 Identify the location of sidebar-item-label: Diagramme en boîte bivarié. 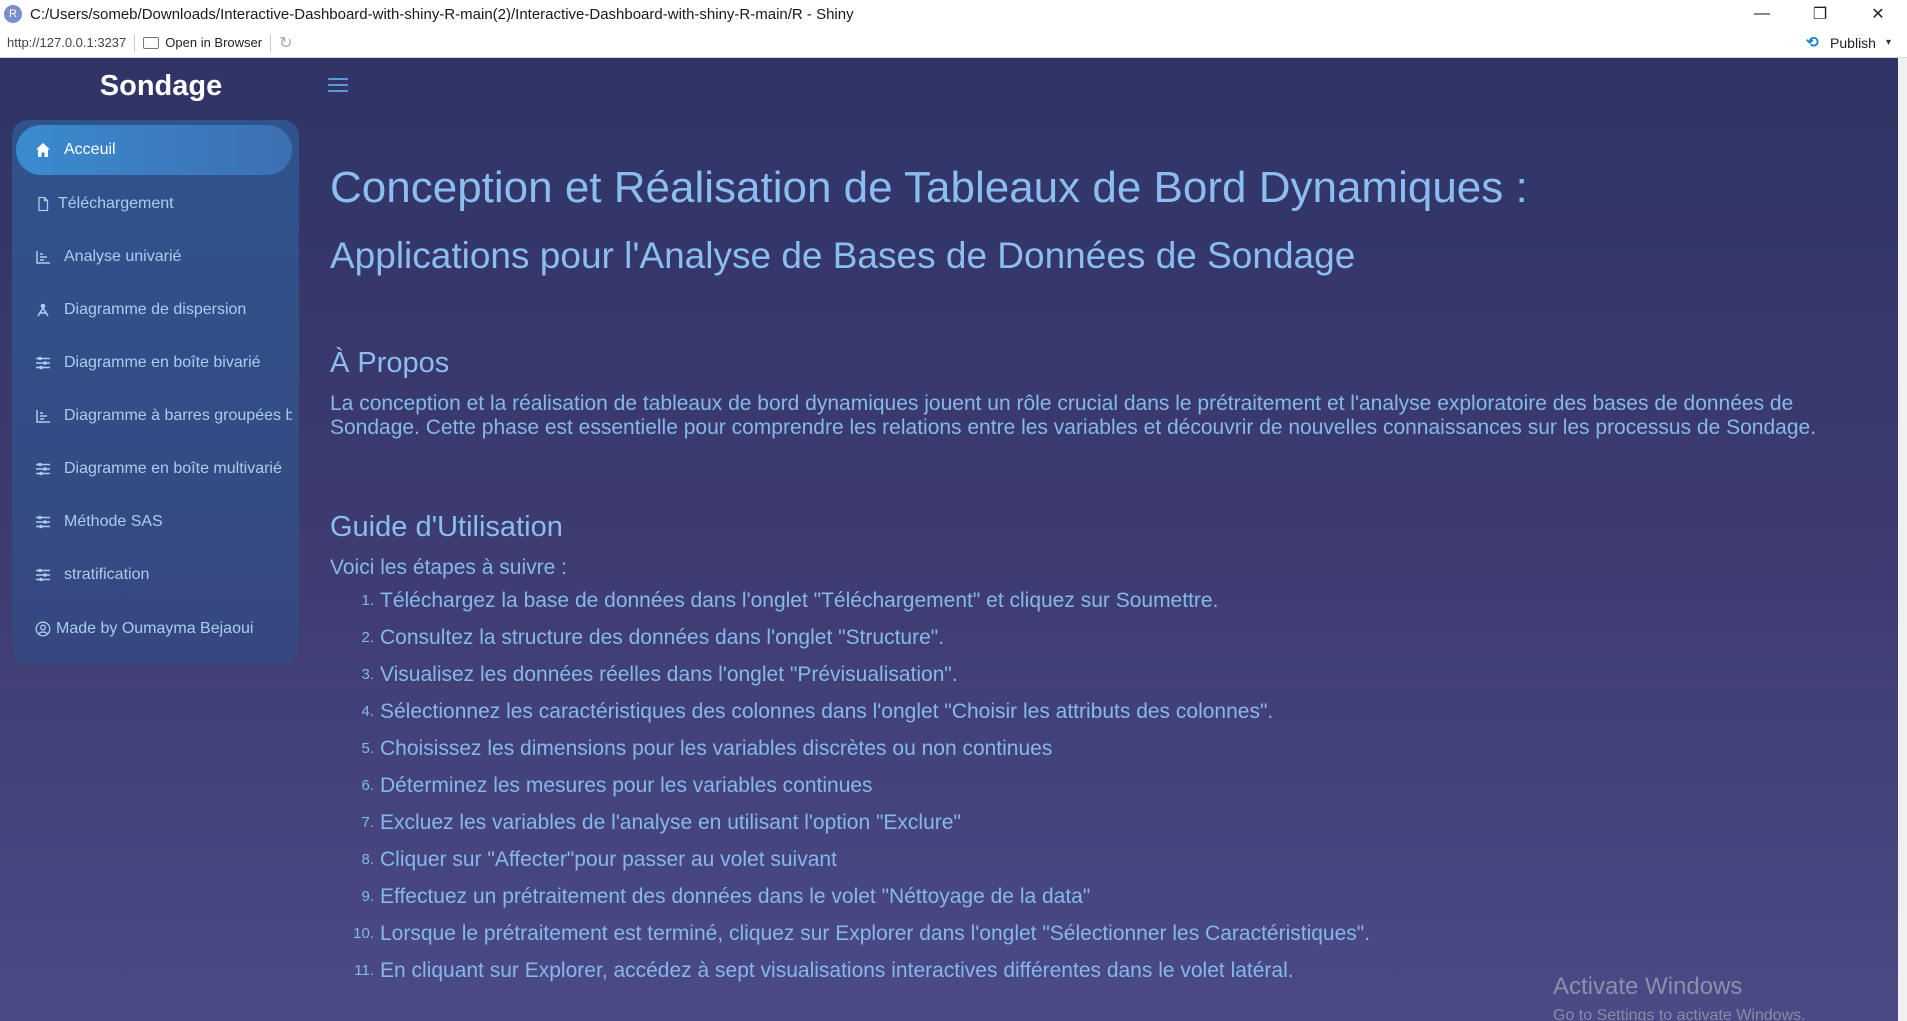
(162, 362).